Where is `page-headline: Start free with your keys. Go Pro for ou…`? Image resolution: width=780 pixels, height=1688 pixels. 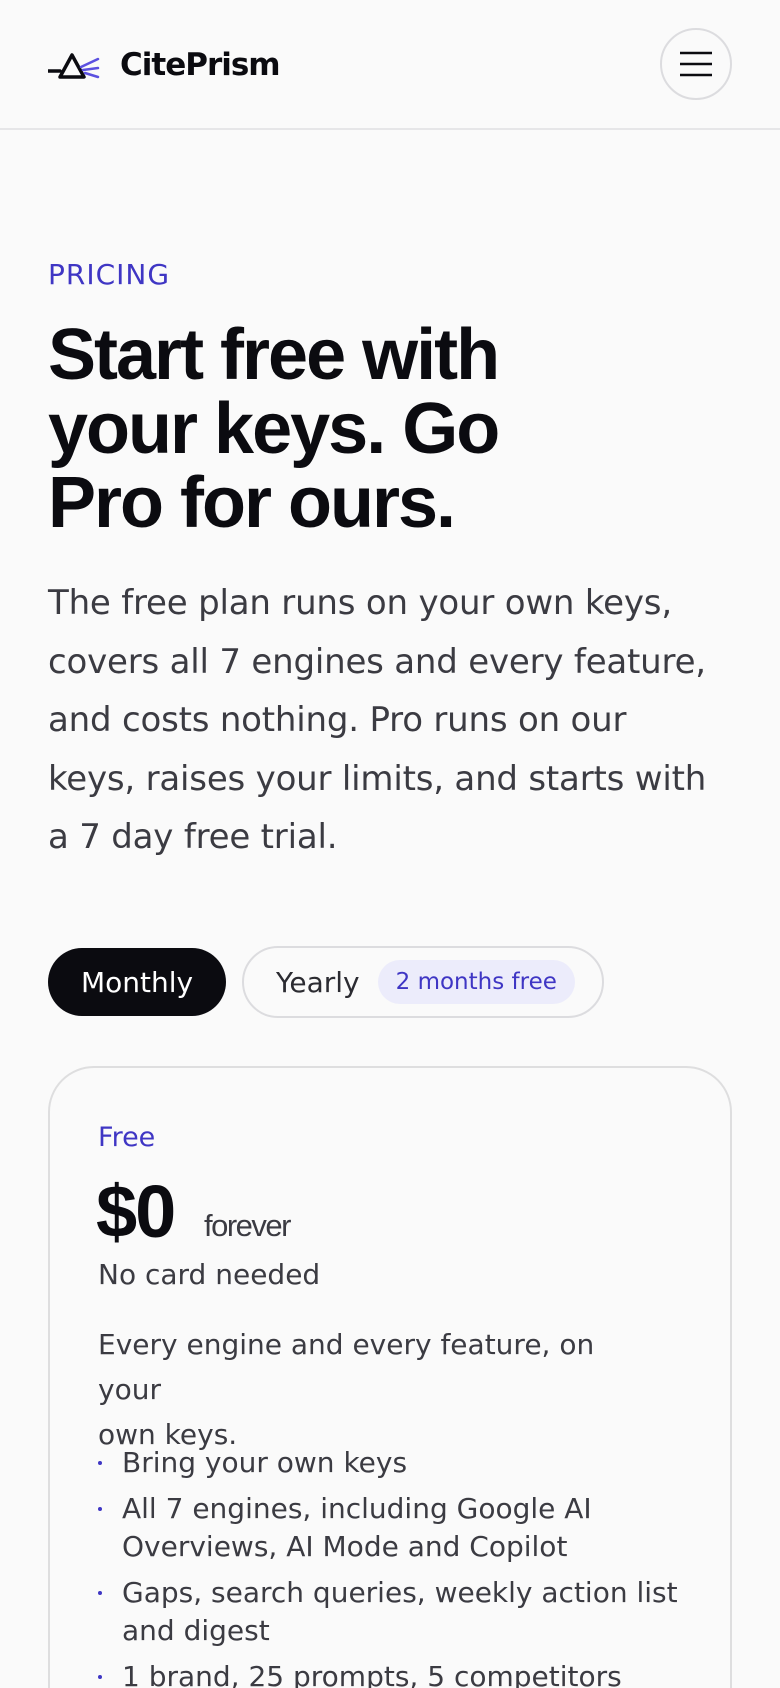
page-headline: Start free with your keys. Go Pro for ou… is located at coordinates (378, 429).